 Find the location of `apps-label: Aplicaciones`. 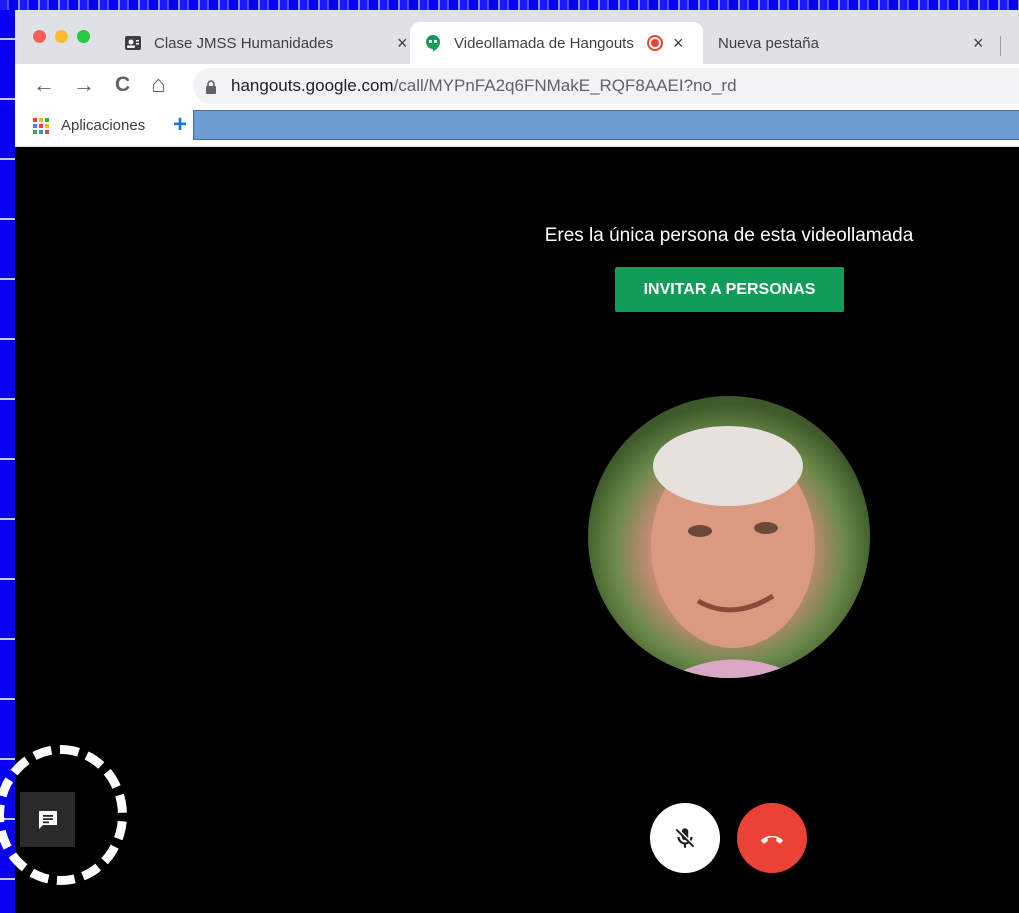

apps-label: Aplicaciones is located at coordinates (103, 125).